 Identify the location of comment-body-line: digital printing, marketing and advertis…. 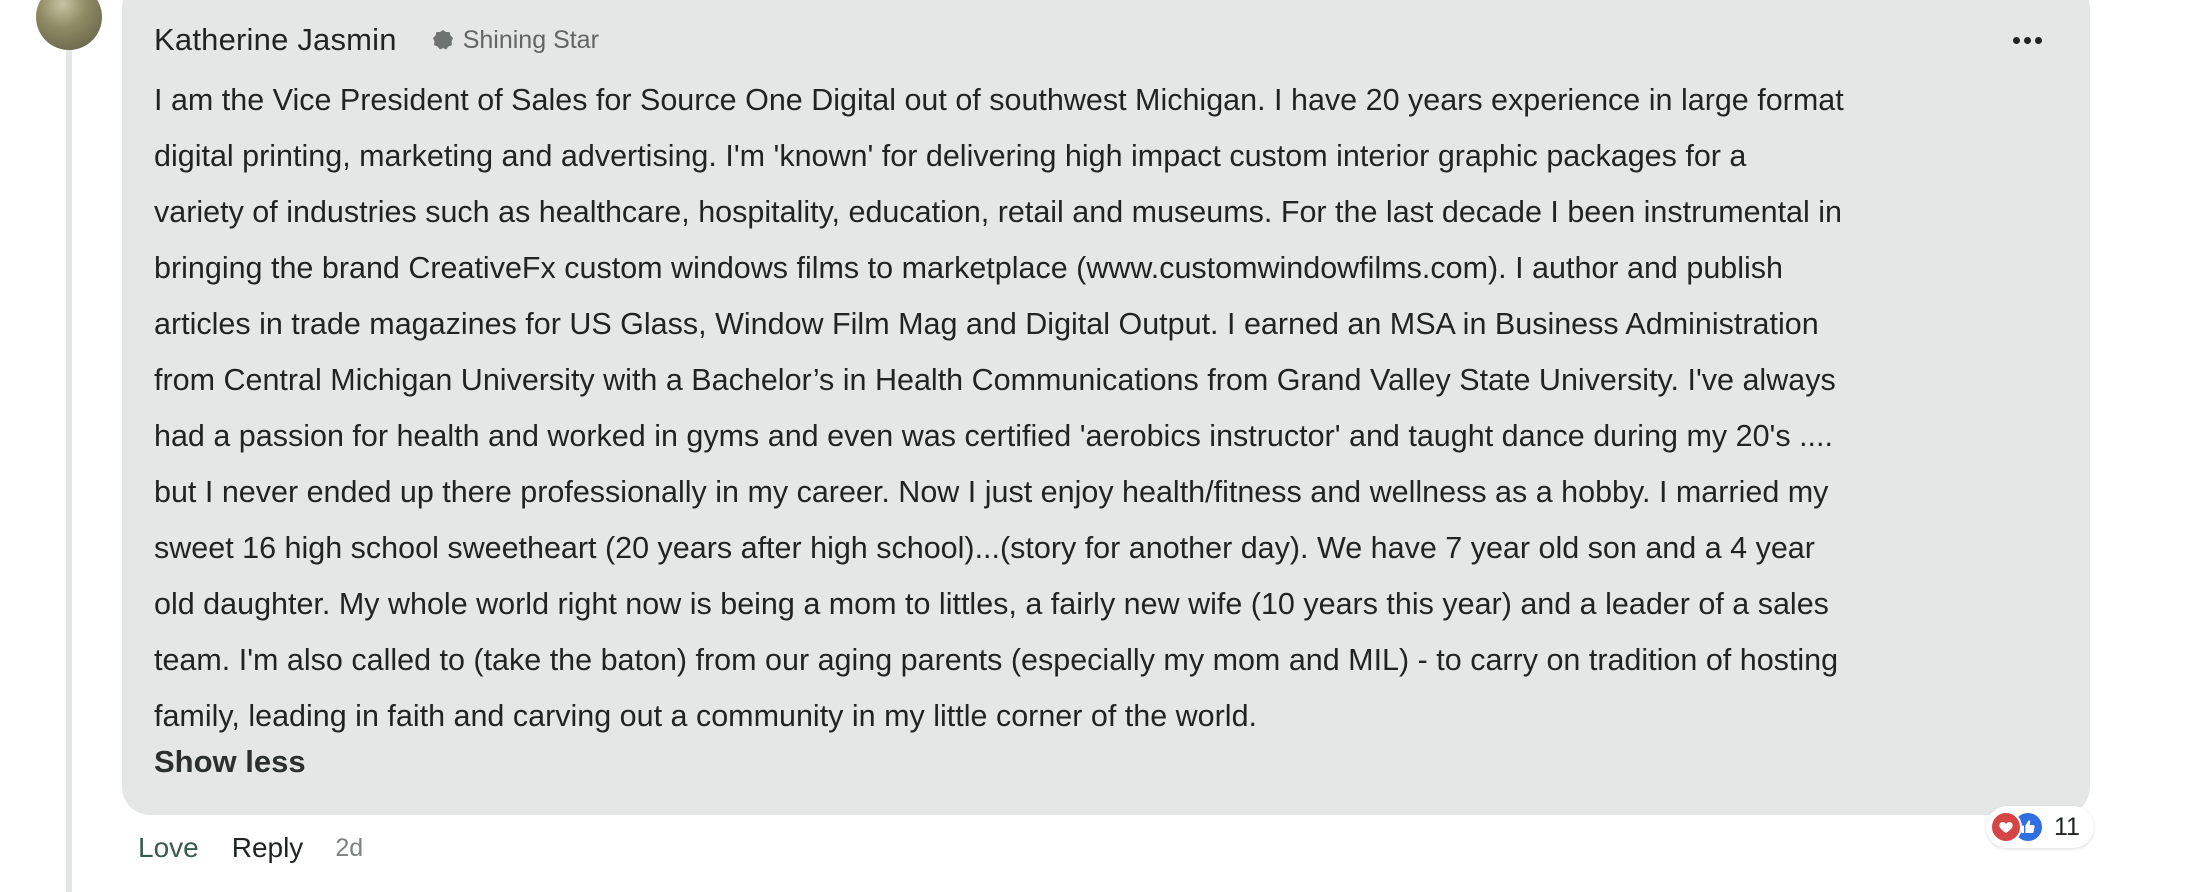
(950, 156).